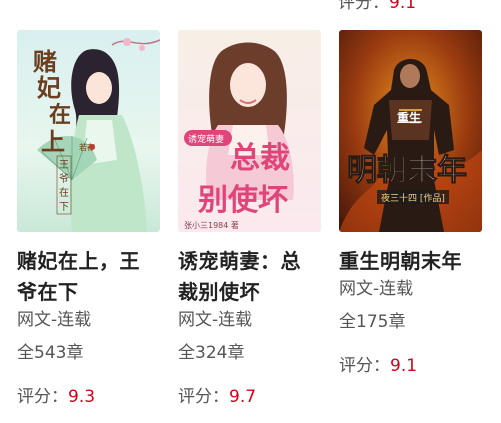 This screenshot has height=423, width=501. Describe the element at coordinates (211, 225) in the screenshot. I see `svg-text: 张小三1984 著` at that location.